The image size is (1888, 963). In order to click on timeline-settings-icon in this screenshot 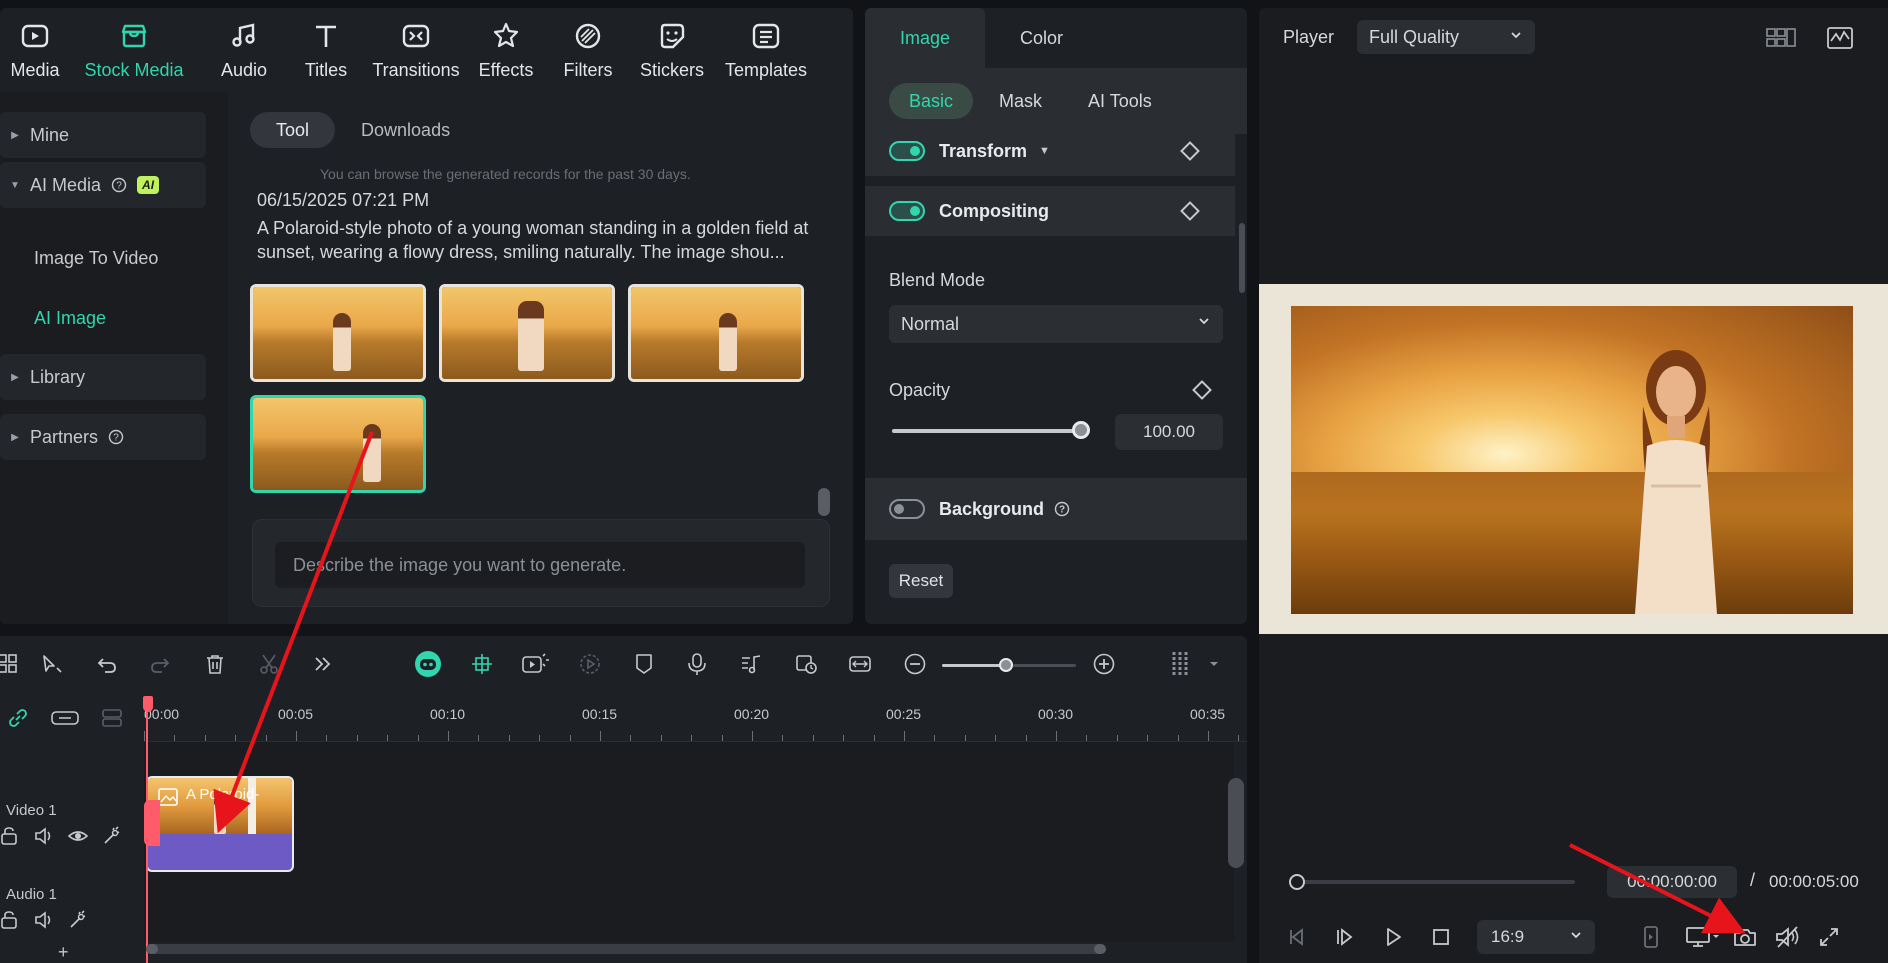, I will do `click(1180, 664)`.